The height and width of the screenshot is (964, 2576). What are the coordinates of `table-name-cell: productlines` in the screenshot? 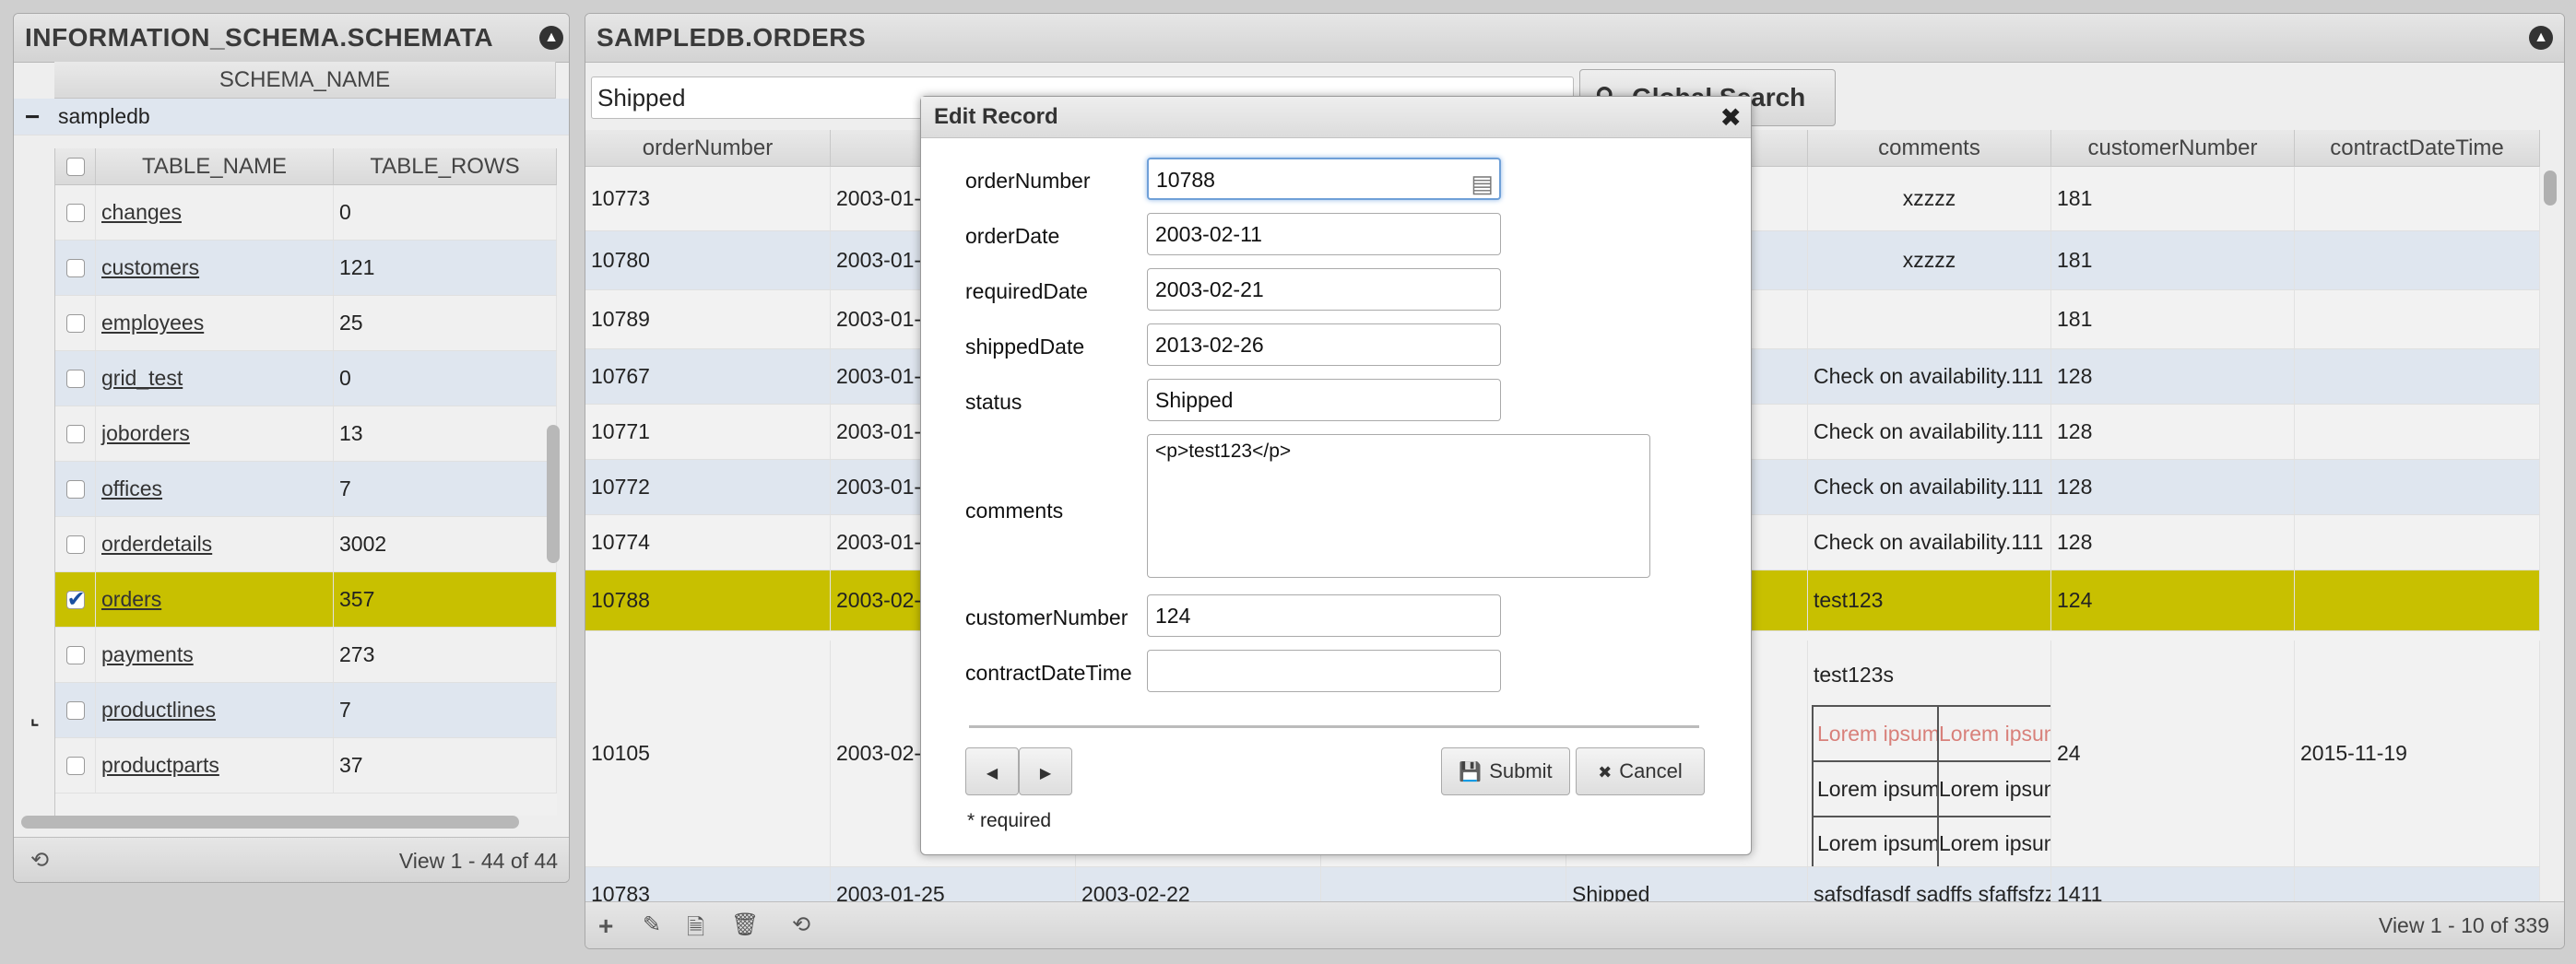 It's located at (215, 710).